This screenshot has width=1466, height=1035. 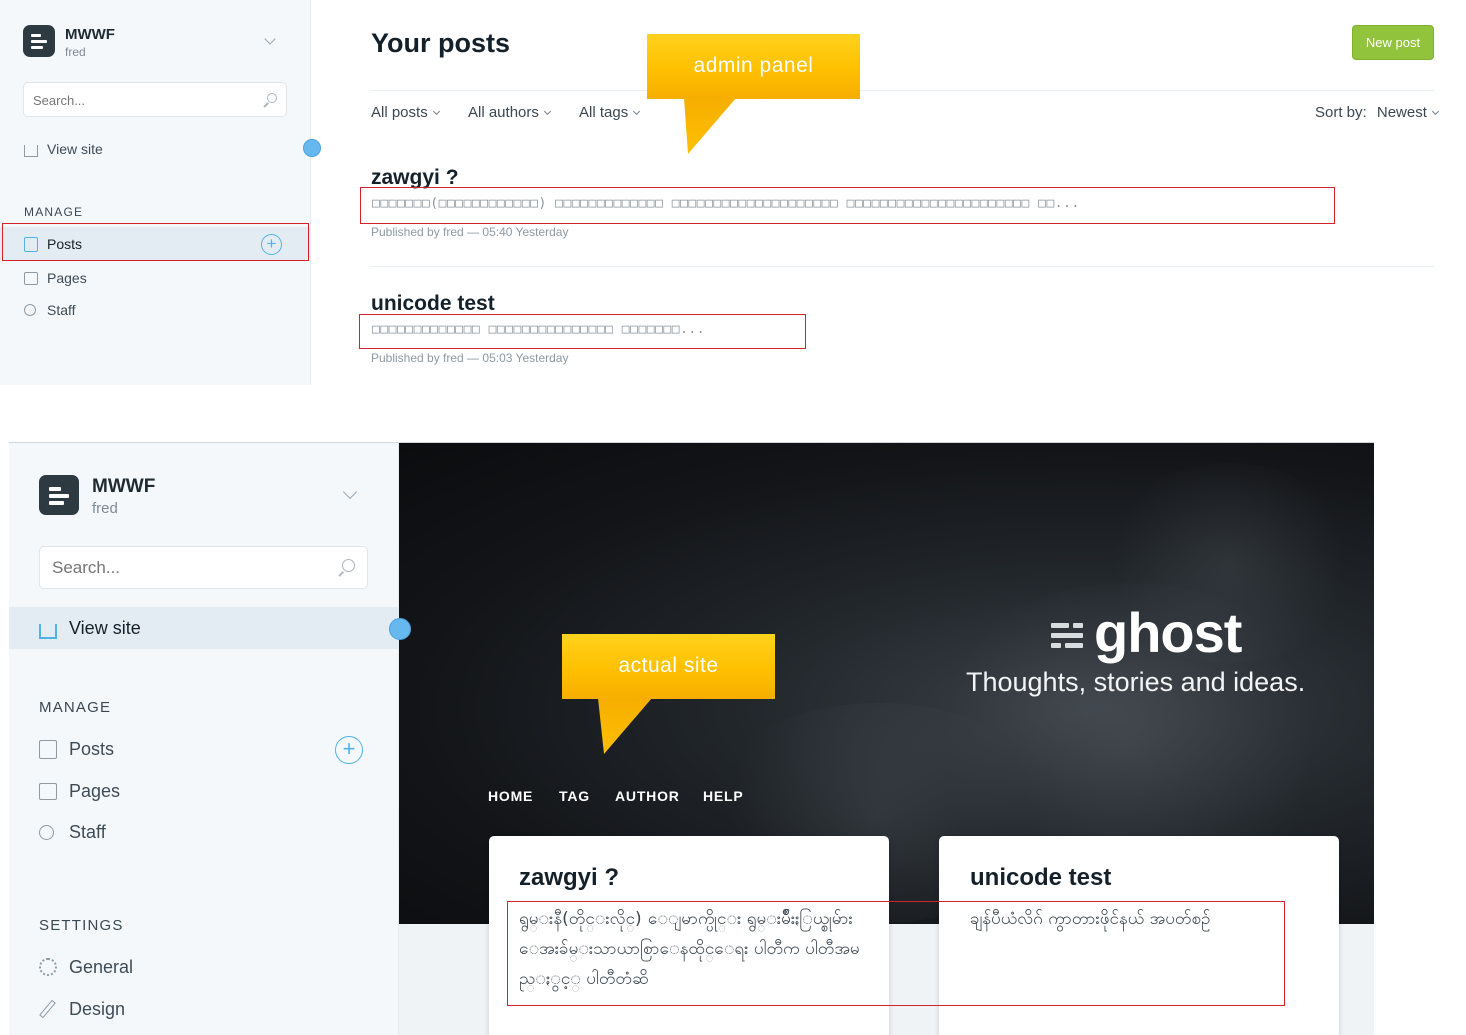 What do you see at coordinates (1393, 42) in the screenshot?
I see `new-post-button: New post` at bounding box center [1393, 42].